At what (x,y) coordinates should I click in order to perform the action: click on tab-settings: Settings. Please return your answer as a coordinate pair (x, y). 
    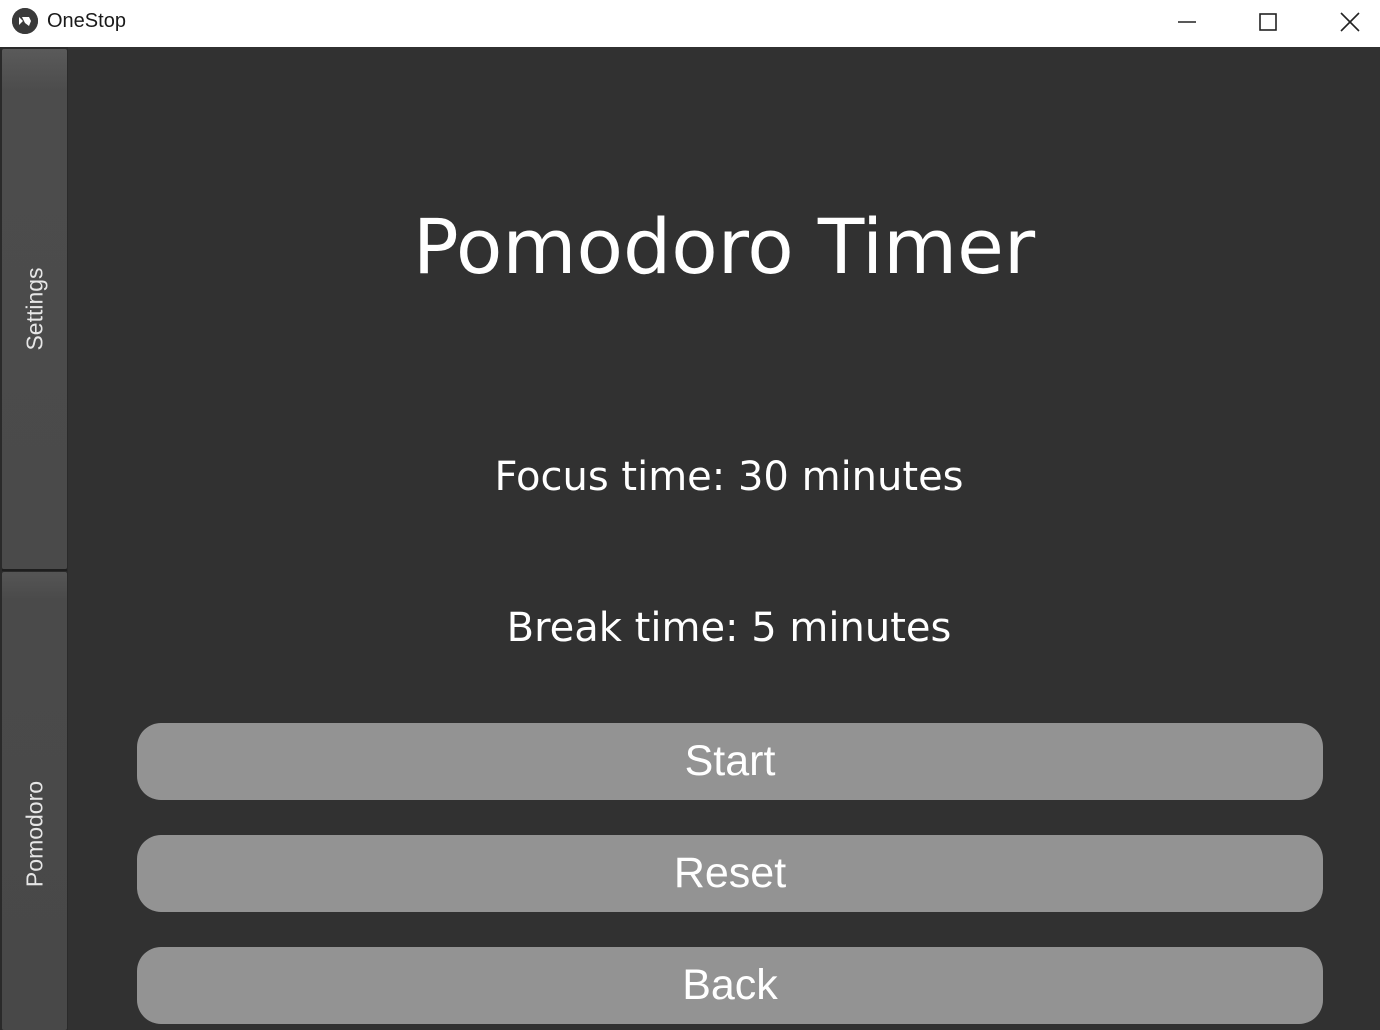
    Looking at the image, I should click on (34, 310).